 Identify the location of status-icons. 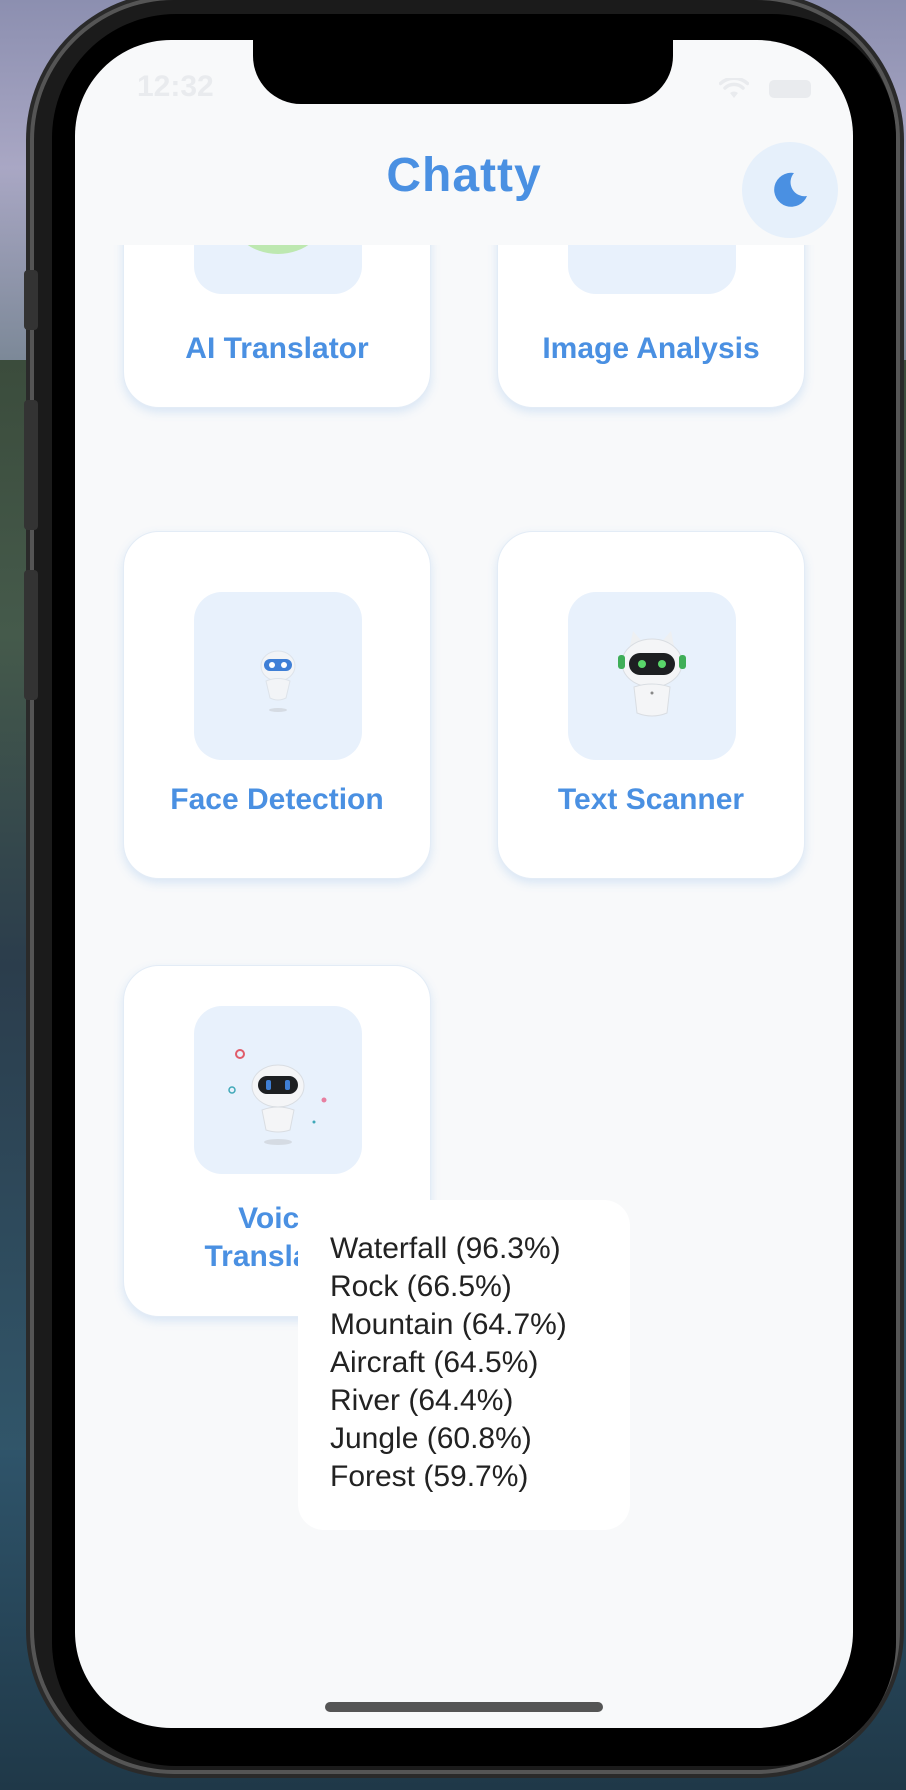
(765, 89).